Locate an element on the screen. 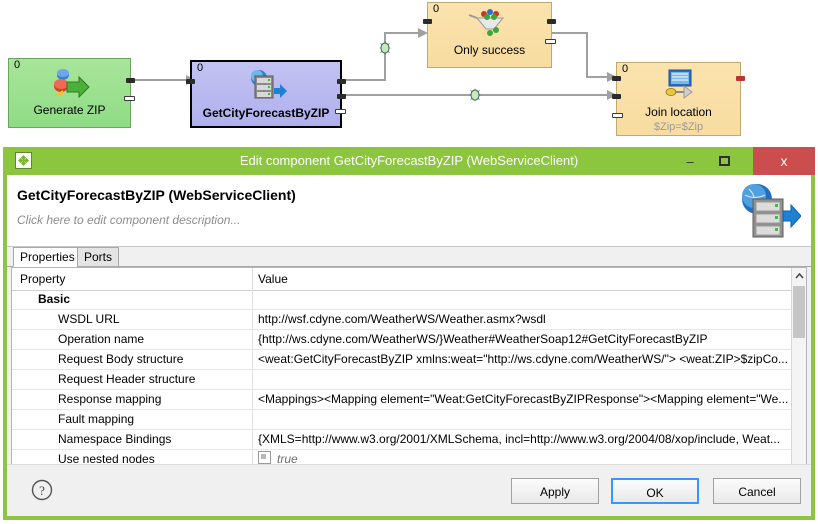  table-vertical-scrollbar is located at coordinates (798, 378).